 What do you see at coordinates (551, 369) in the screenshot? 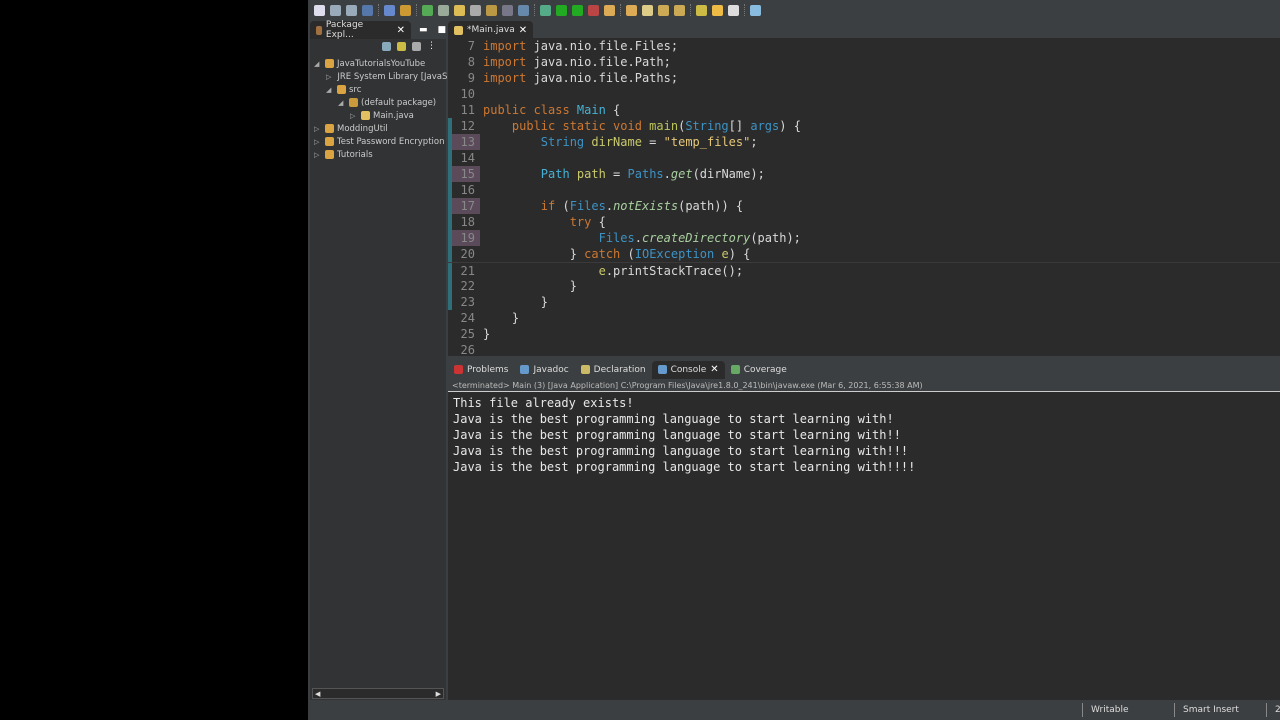
I see `tab-label: Javadoc` at bounding box center [551, 369].